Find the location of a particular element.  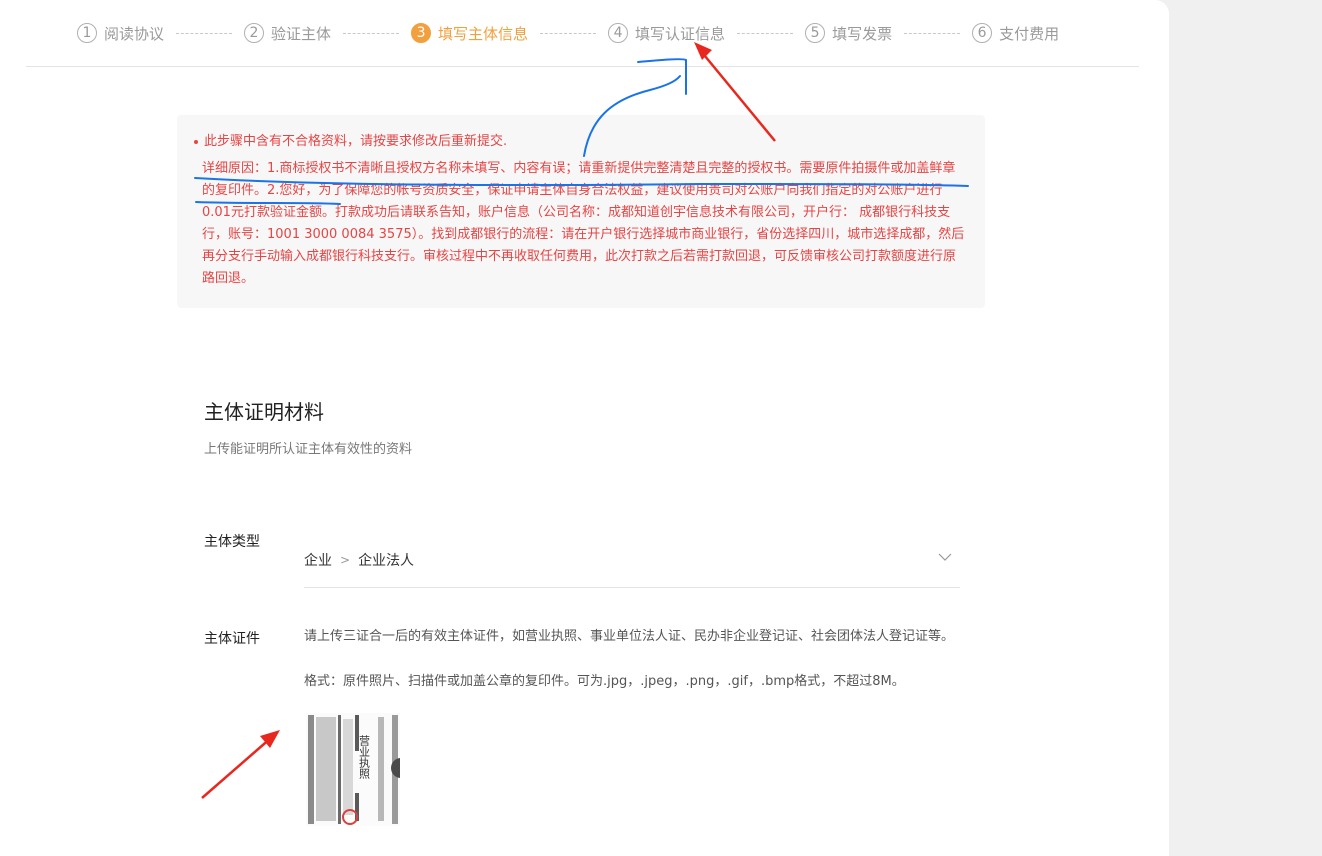

step-label: 填写发票 is located at coordinates (862, 33).